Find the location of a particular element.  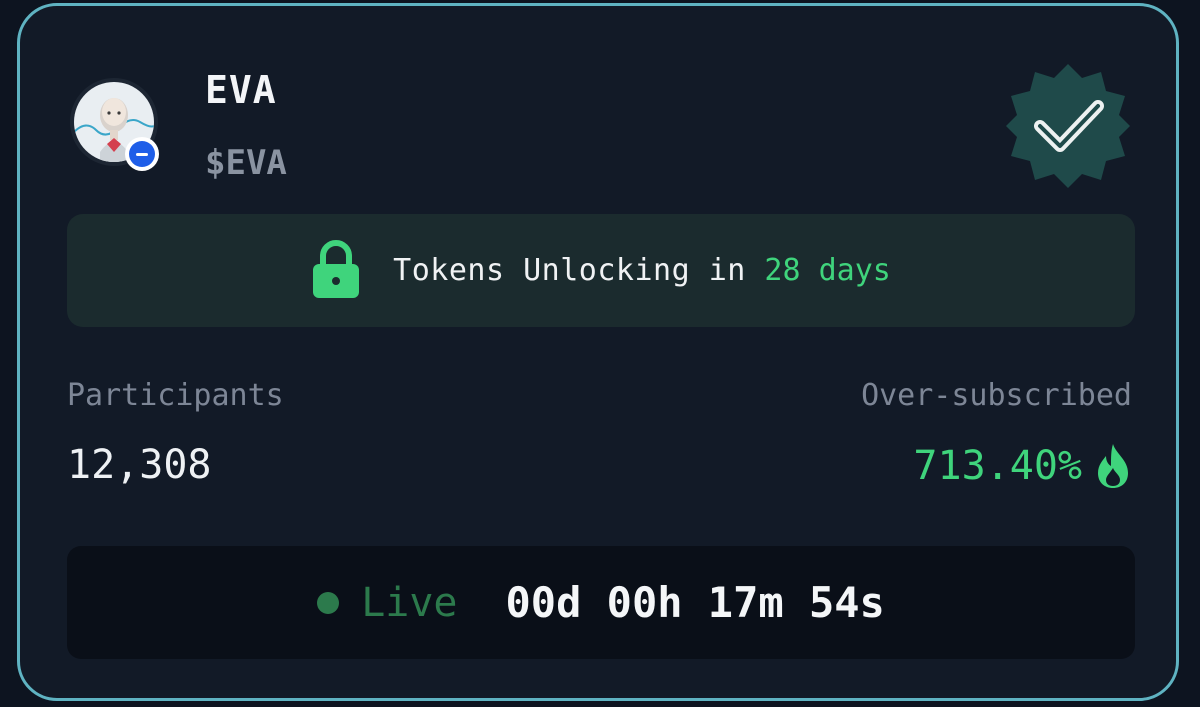

live-countdown-bar: Live 00d 00h 17m 54s is located at coordinates (601, 602).